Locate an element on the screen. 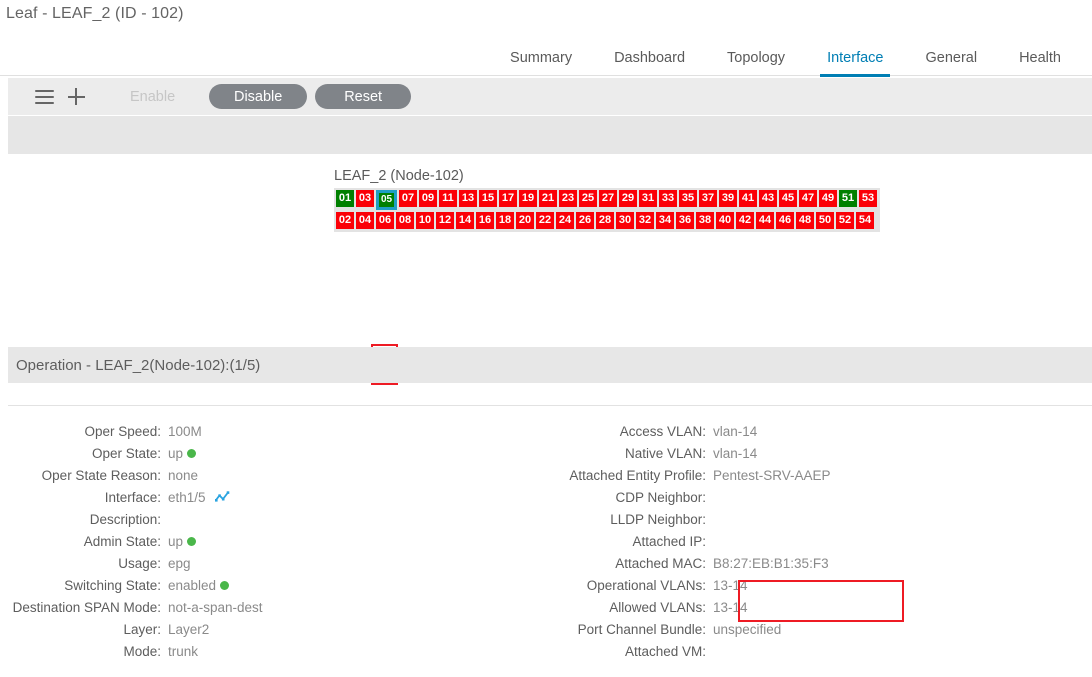 The image size is (1092, 677). port-26: 26 is located at coordinates (585, 220).